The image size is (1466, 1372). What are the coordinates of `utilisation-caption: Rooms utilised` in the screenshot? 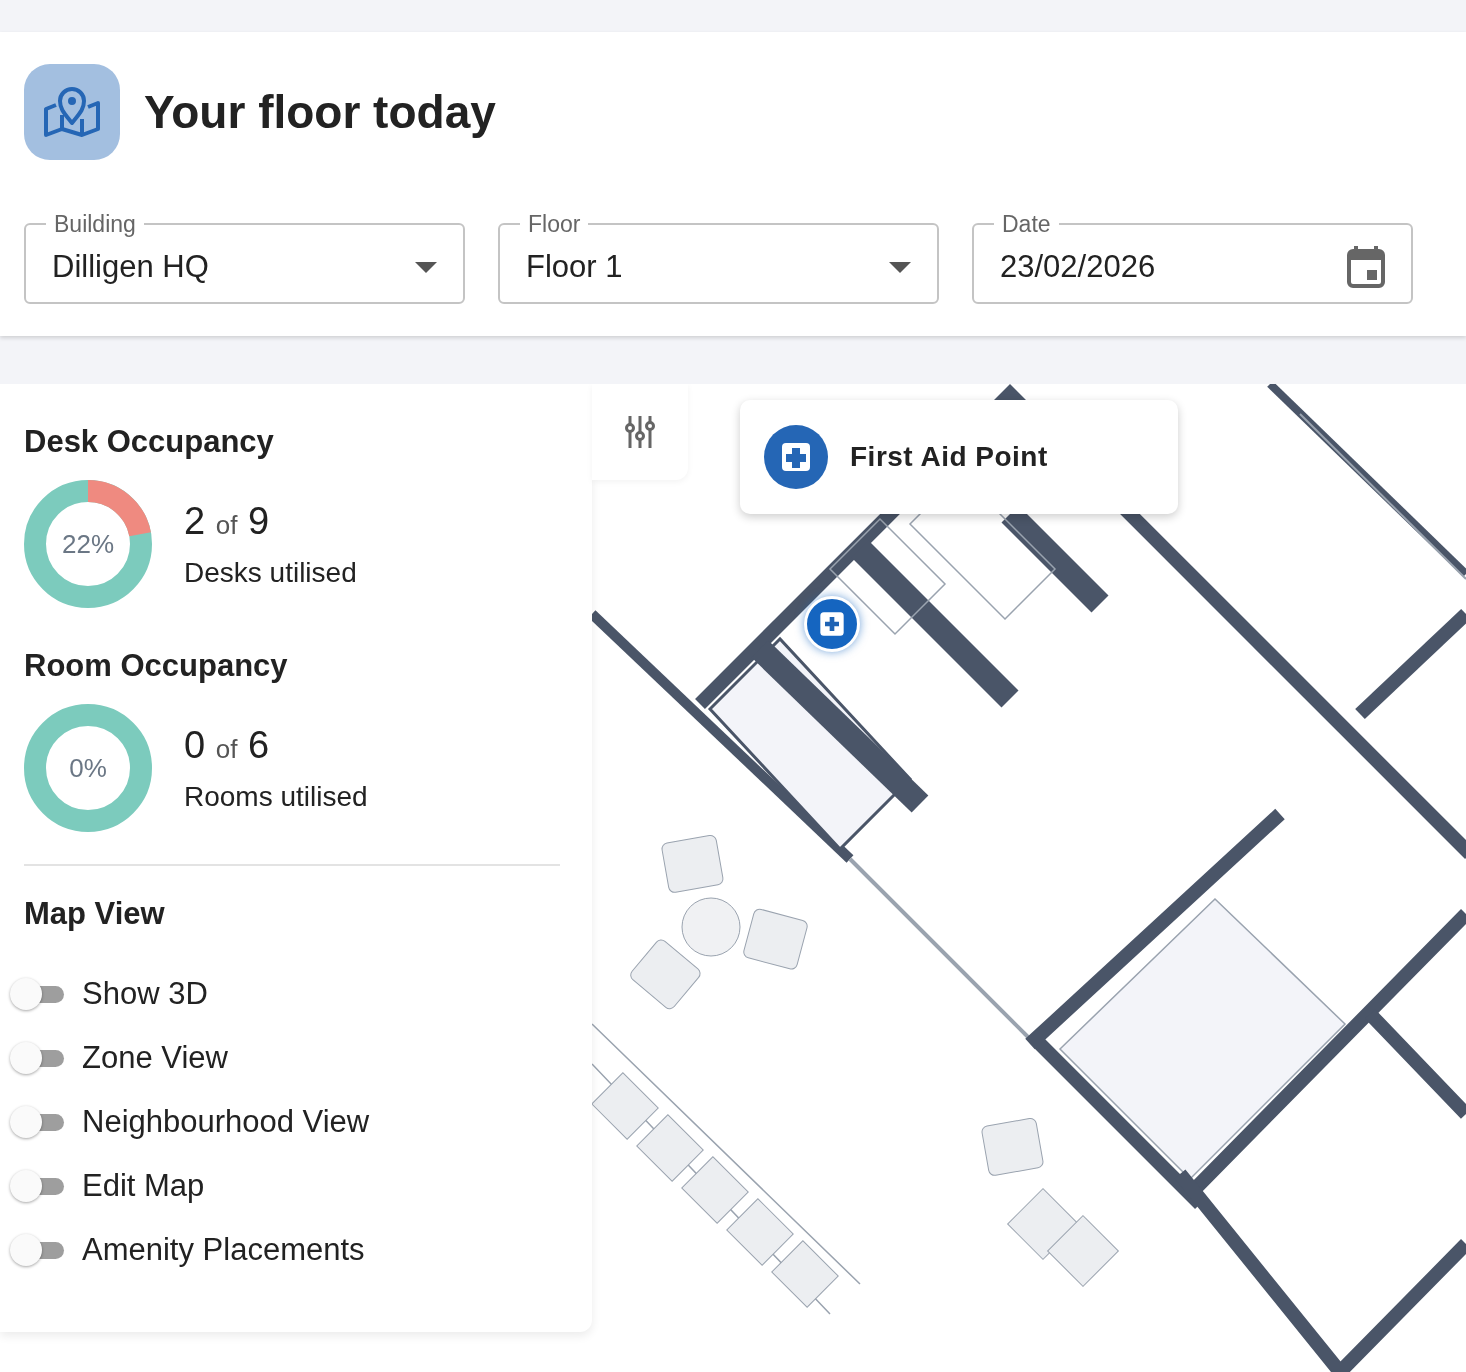 It's located at (276, 796).